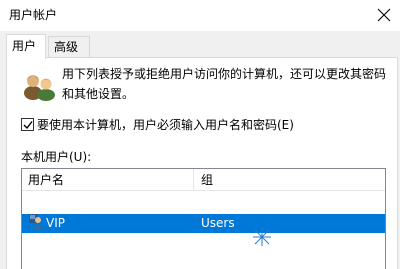 Image resolution: width=400 pixels, height=269 pixels. Describe the element at coordinates (56, 157) in the screenshot. I see `local-users-label: 本机用户(U):` at that location.